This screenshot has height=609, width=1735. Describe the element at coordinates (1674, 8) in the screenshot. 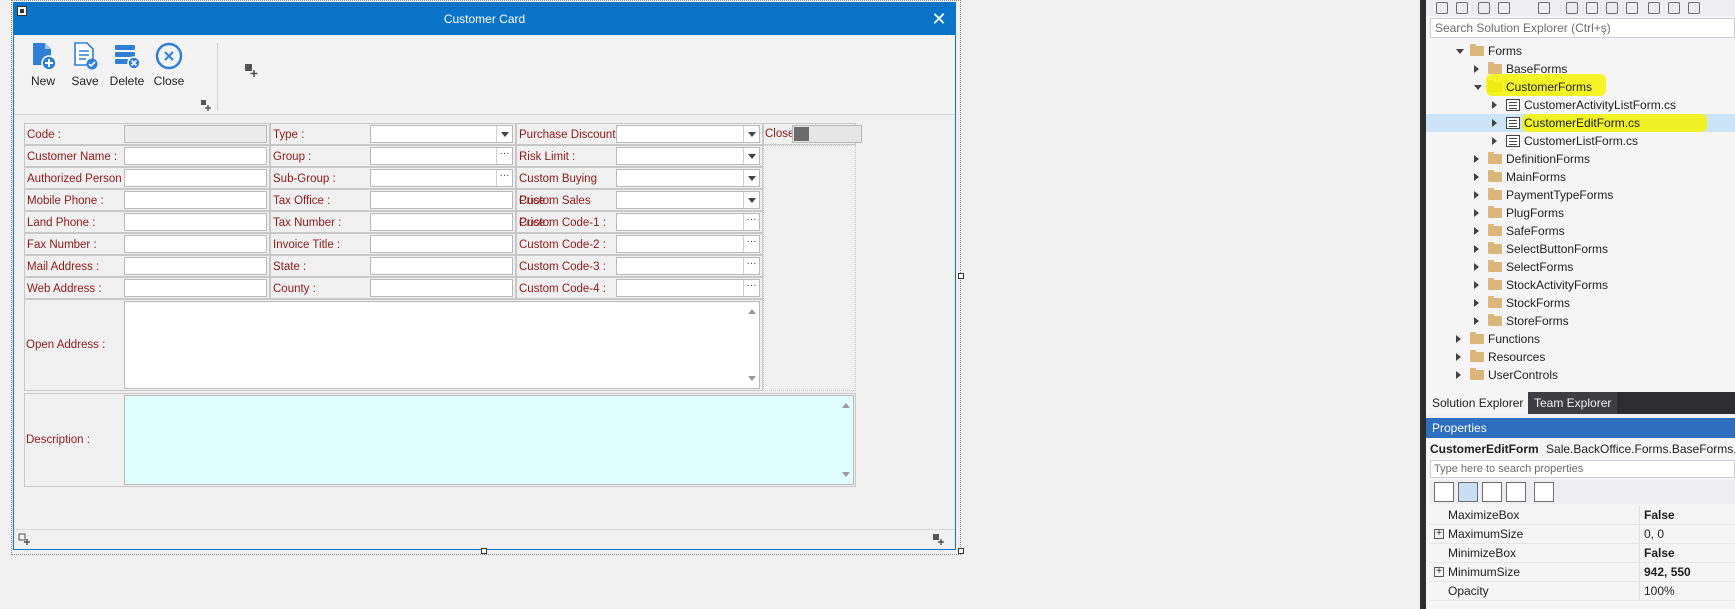

I see `properties-wrench-icon` at that location.